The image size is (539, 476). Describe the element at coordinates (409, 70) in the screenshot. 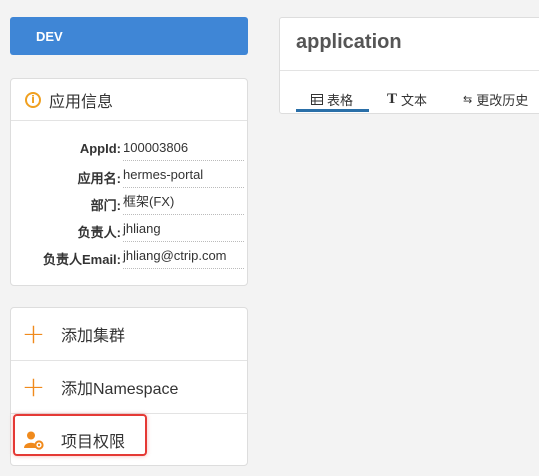

I see `divider` at that location.